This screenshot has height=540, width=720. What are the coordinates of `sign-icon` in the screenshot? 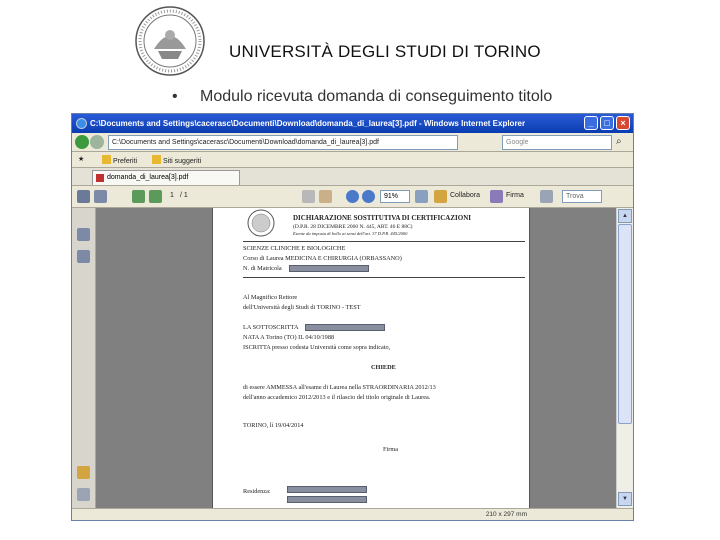 It's located at (496, 196).